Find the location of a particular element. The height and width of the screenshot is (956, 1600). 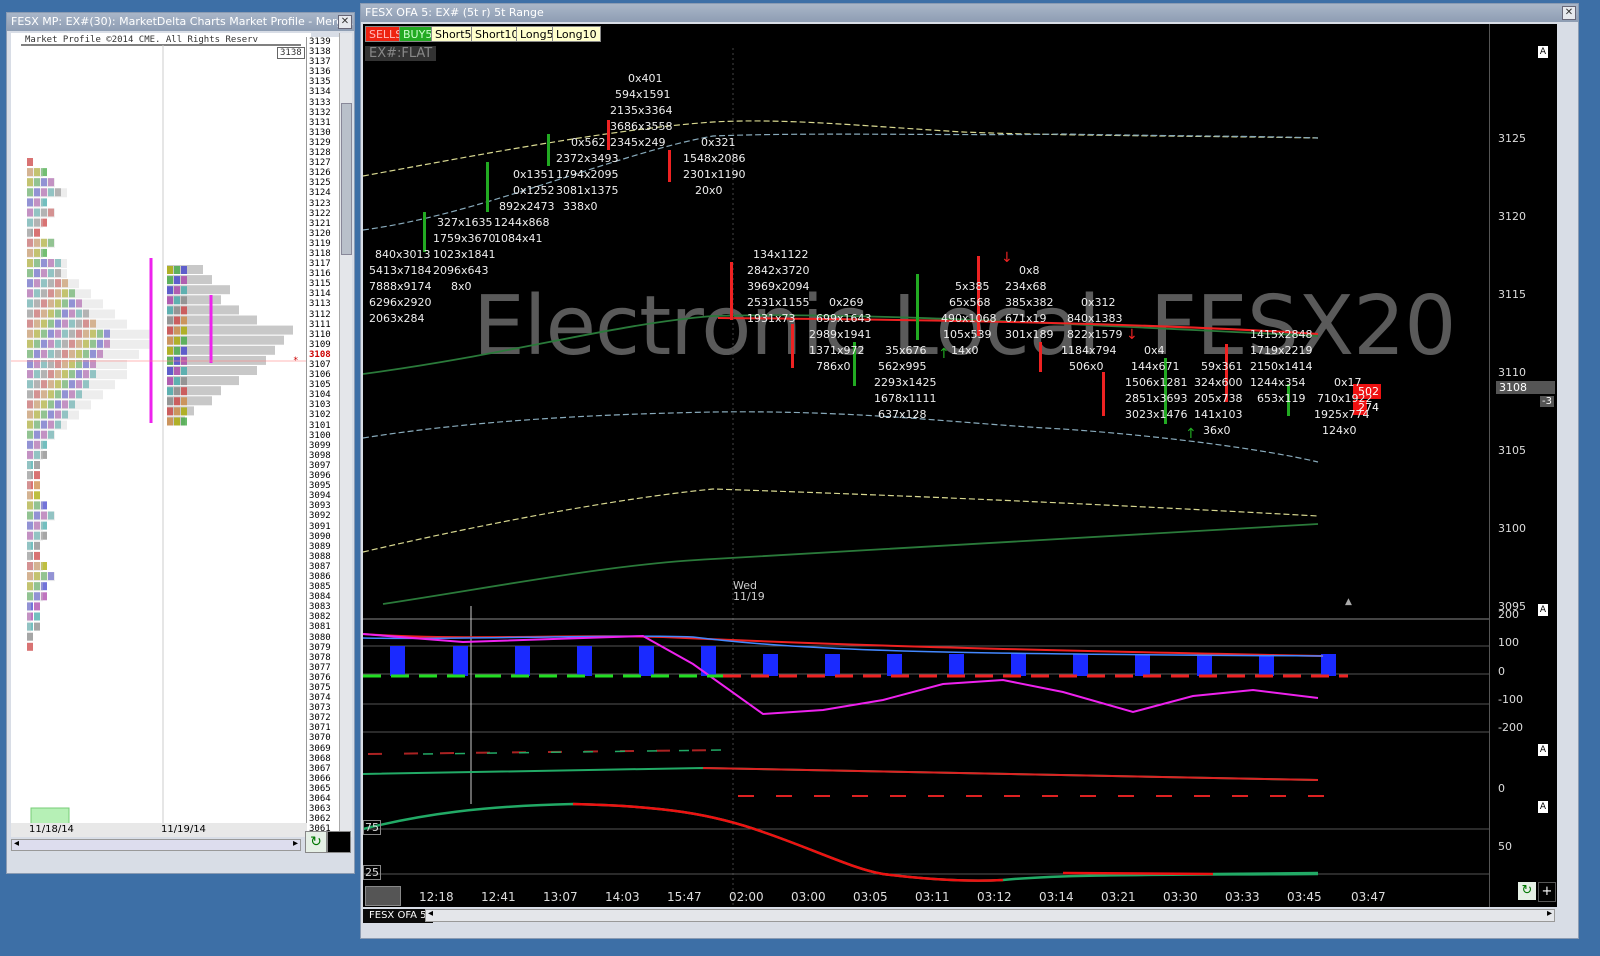

ladder-price: 3117 is located at coordinates (320, 264).